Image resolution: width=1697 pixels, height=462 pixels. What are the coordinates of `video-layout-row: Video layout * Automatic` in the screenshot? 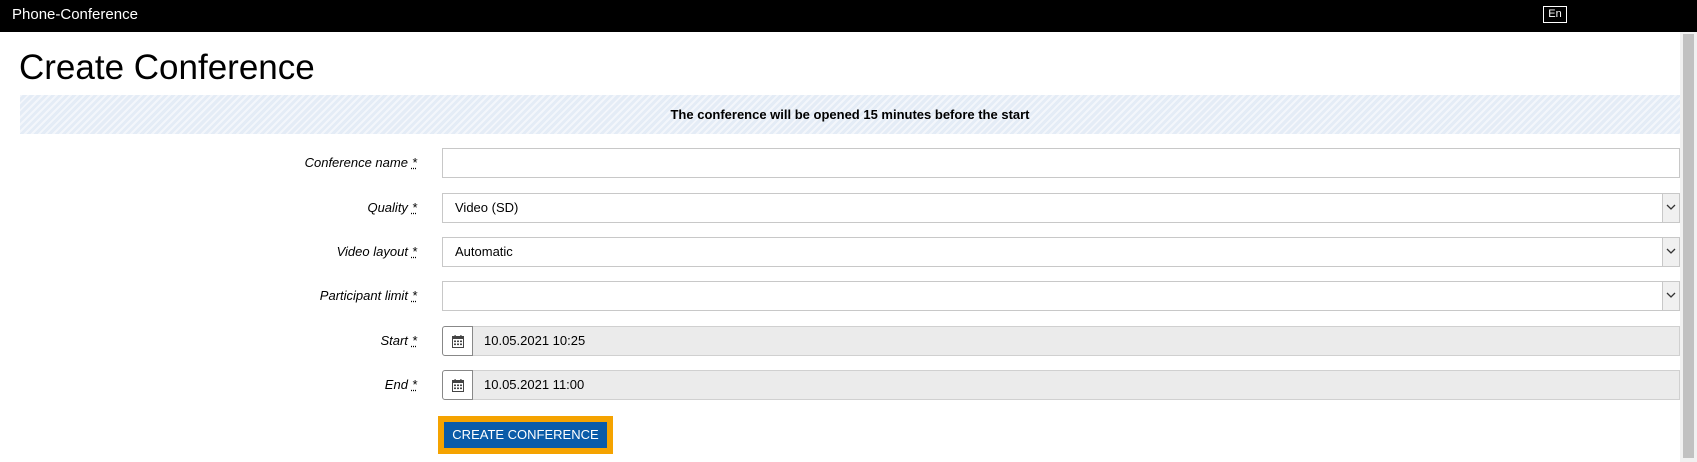 It's located at (848, 252).